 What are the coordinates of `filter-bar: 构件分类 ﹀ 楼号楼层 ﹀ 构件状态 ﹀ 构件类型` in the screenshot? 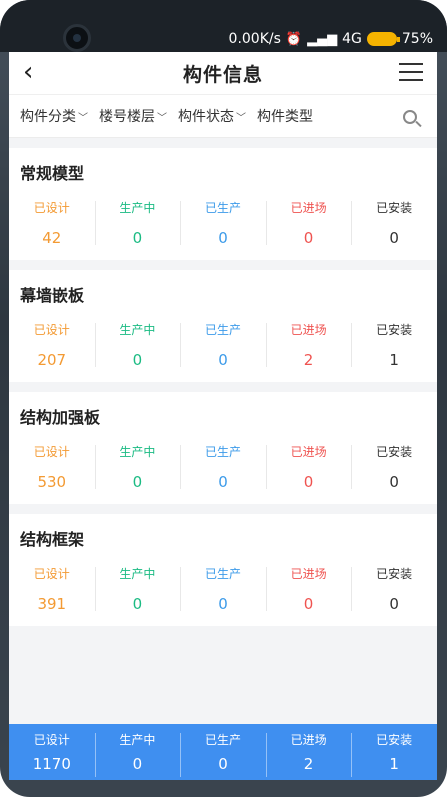 It's located at (223, 116).